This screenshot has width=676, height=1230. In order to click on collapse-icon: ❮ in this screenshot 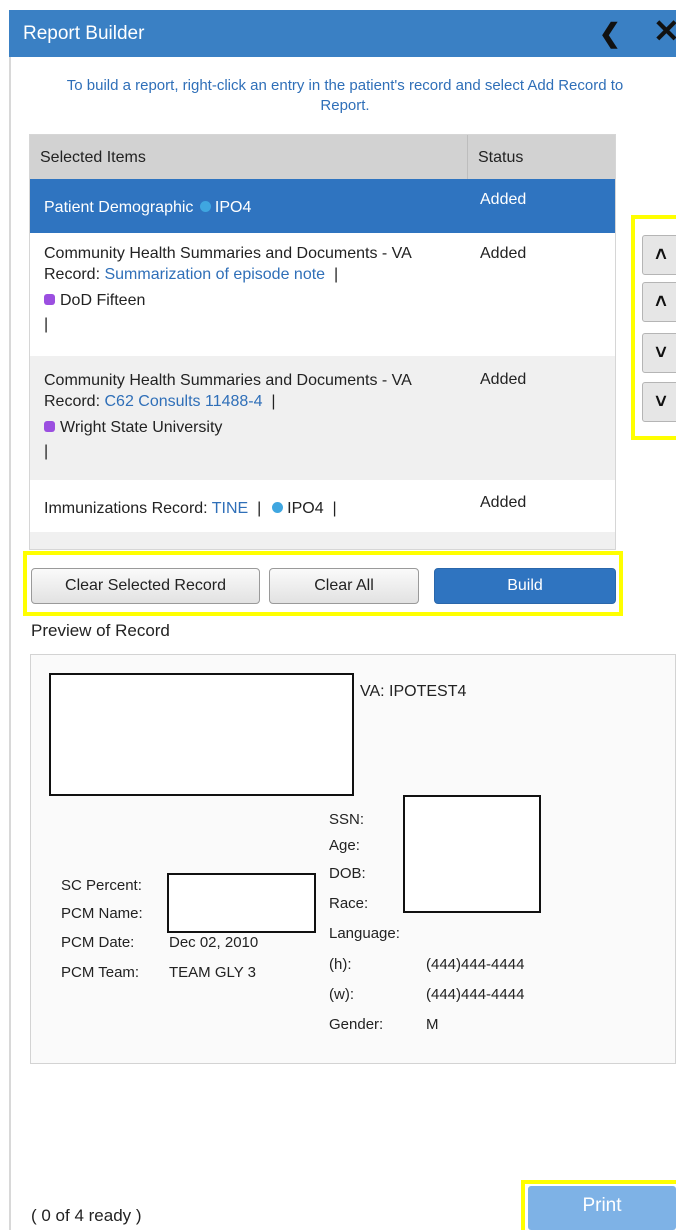, I will do `click(610, 33)`.